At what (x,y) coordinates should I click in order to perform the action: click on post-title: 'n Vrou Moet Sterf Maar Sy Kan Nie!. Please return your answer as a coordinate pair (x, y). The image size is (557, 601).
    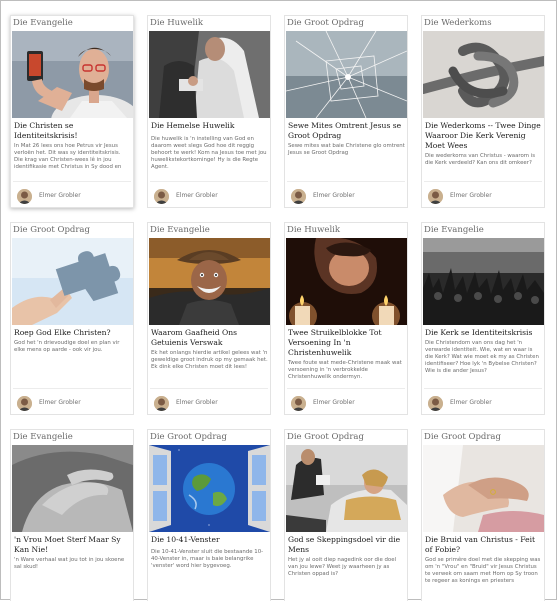
    Looking at the image, I should click on (72, 545).